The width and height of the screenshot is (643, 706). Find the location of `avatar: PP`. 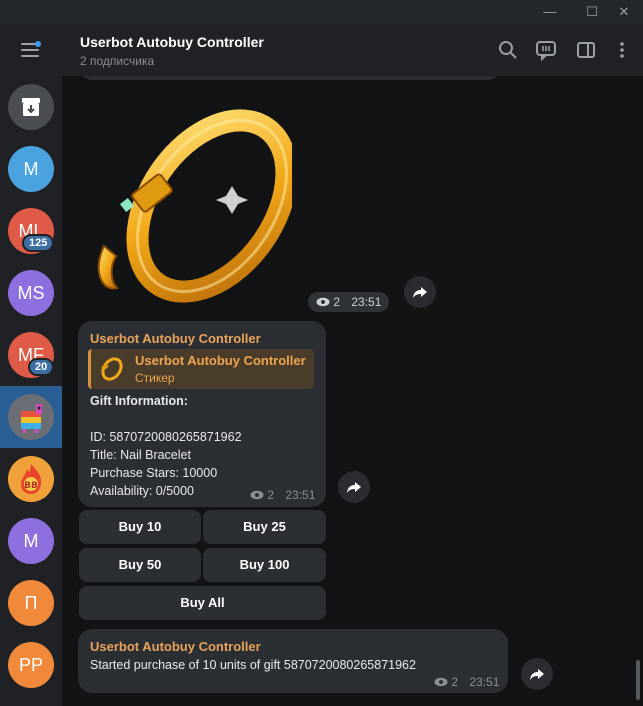

avatar: PP is located at coordinates (31, 665).